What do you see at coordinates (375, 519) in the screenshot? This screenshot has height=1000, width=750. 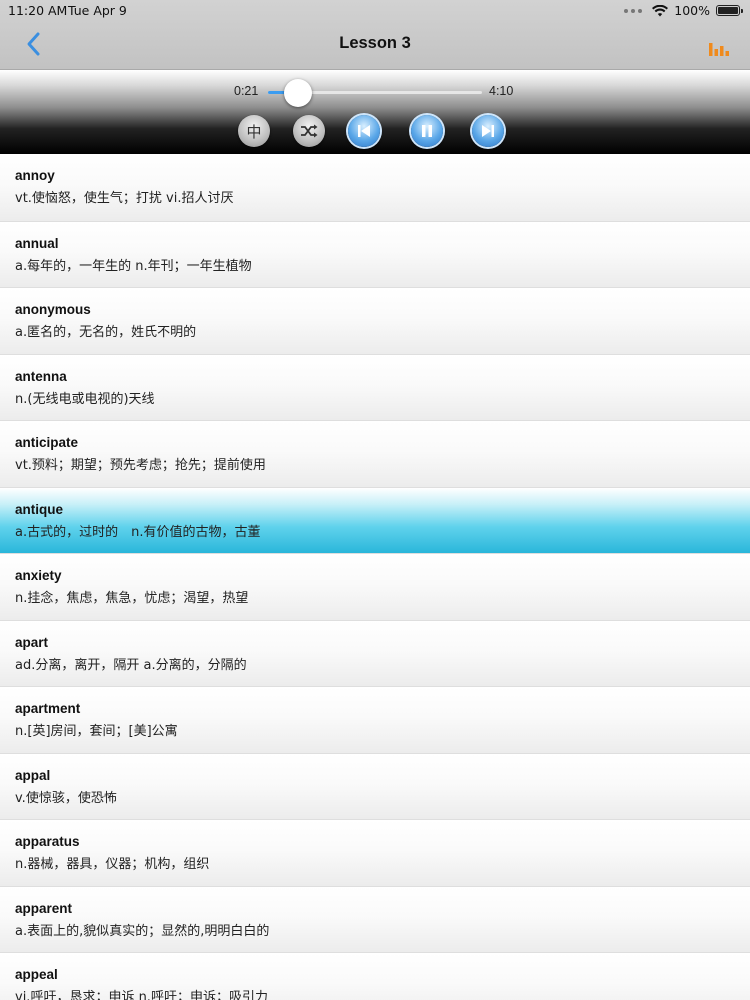 I see `word-row: antique a.古式的，过时的 n.有价值的古物，古董` at bounding box center [375, 519].